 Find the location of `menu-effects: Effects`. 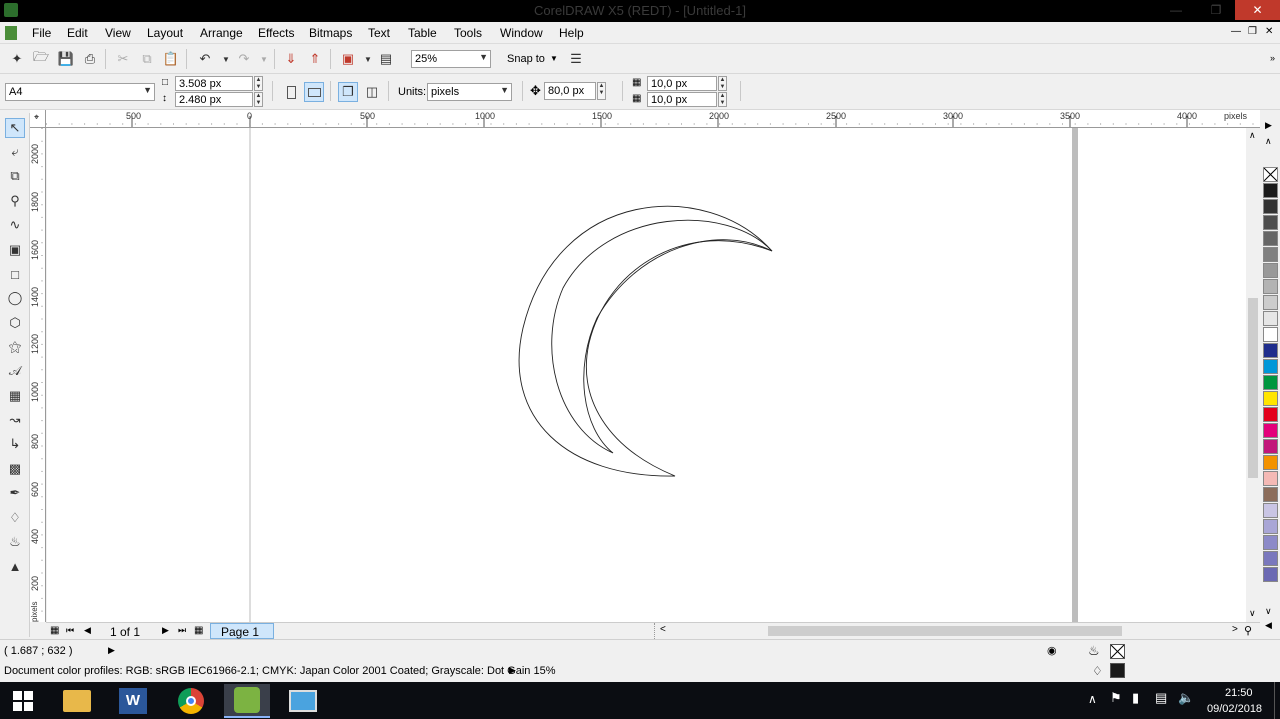

menu-effects: Effects is located at coordinates (276, 33).